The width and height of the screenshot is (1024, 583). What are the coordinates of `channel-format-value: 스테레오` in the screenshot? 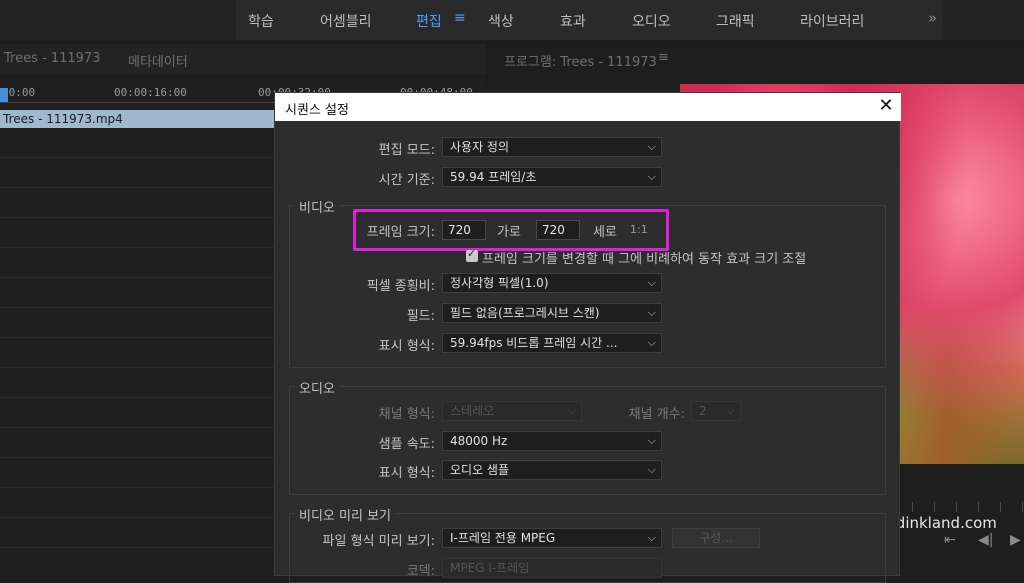 It's located at (472, 411).